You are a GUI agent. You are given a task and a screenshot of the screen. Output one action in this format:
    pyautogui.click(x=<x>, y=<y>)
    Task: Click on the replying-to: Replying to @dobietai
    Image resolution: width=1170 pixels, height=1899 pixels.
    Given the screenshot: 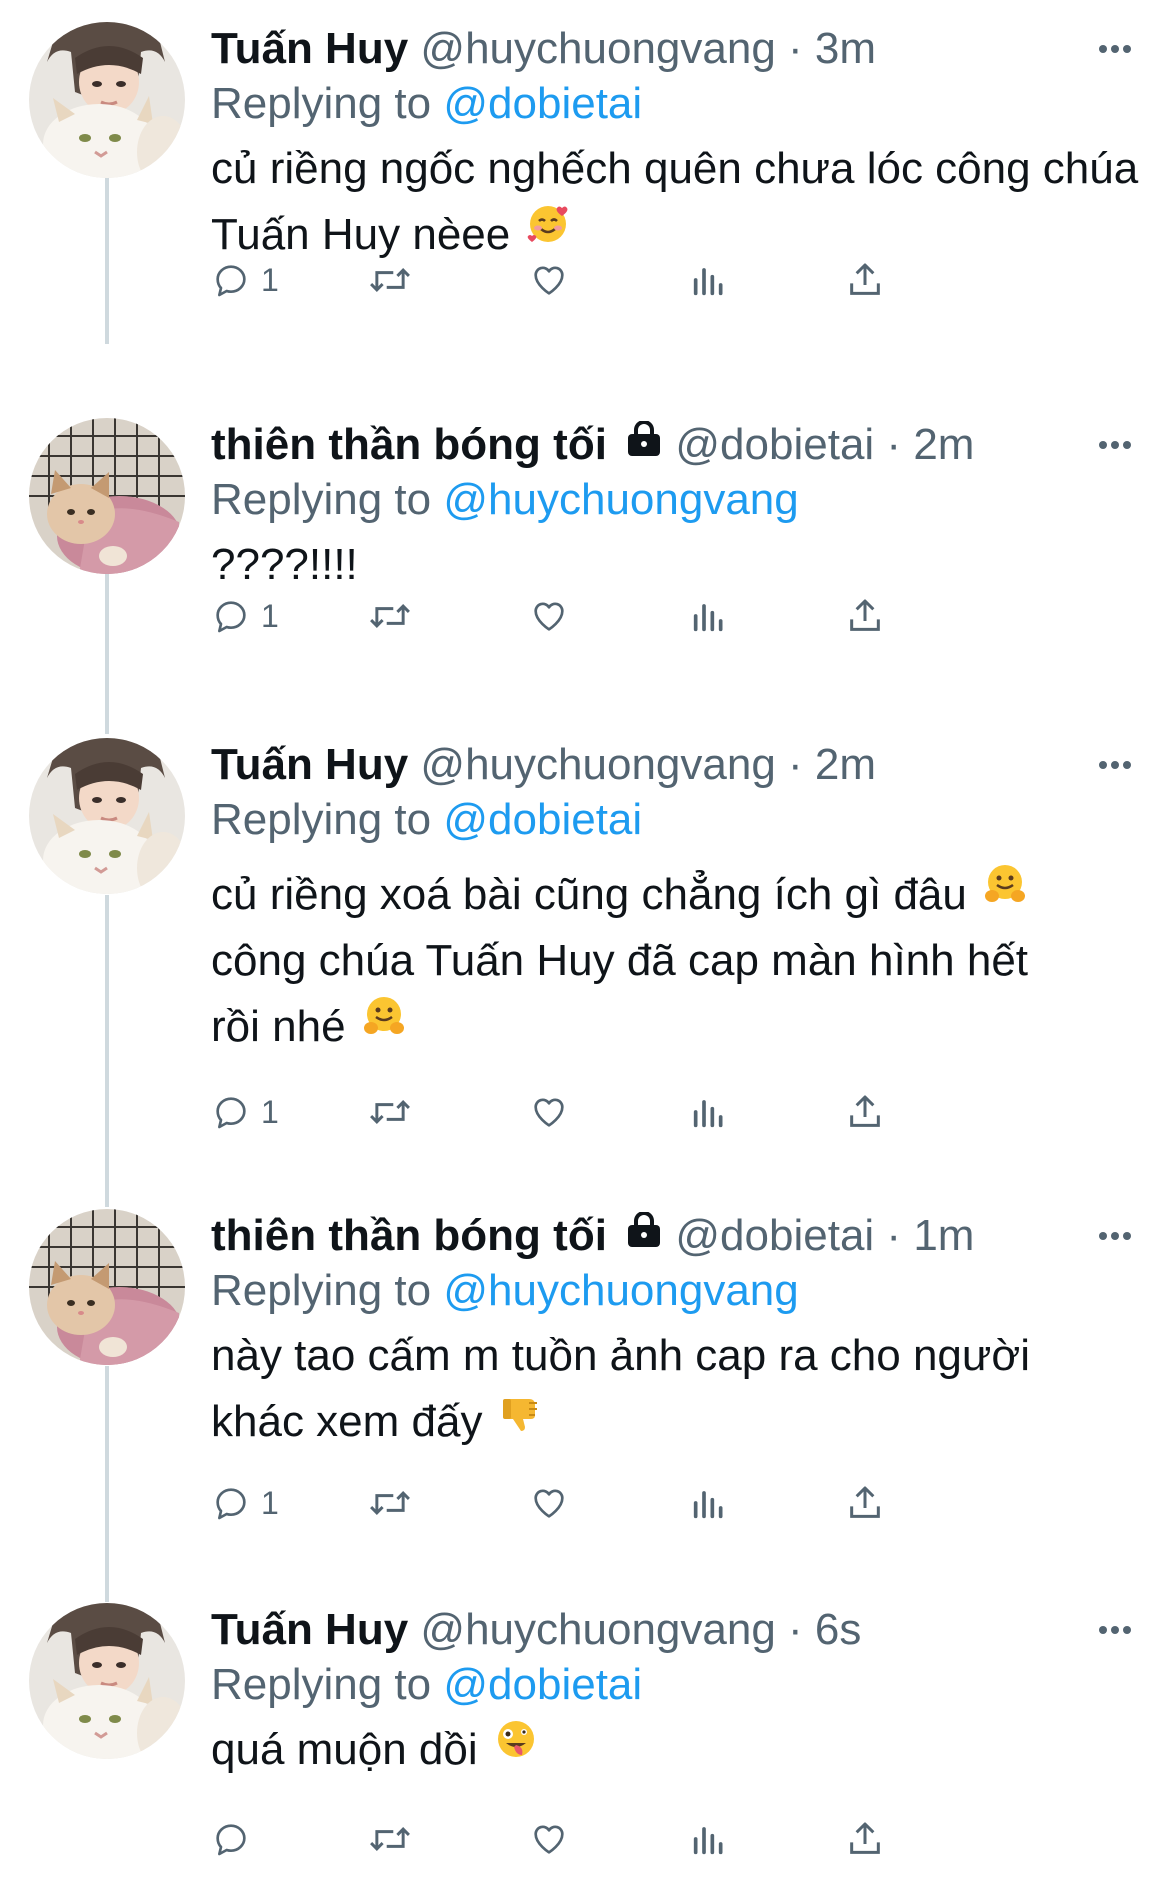 What is the action you would take?
    pyautogui.click(x=678, y=104)
    